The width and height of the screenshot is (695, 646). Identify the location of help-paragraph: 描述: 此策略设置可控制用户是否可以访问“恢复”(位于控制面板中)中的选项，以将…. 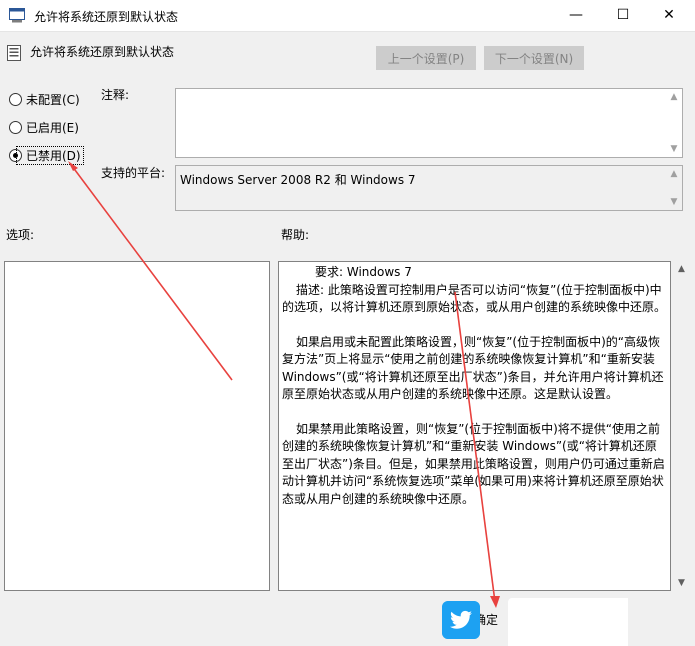
(474, 298).